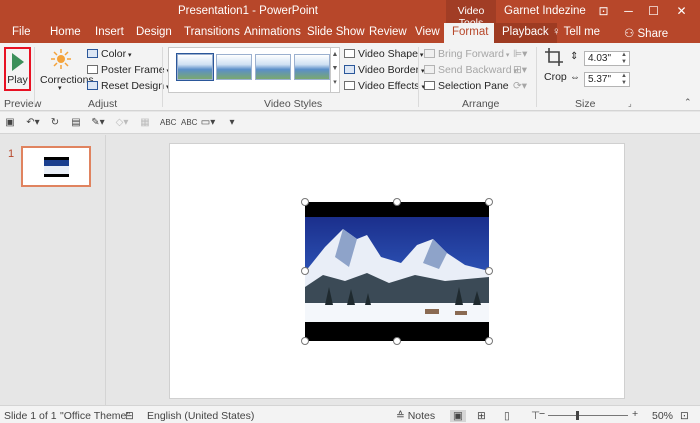  Describe the element at coordinates (662, 416) in the screenshot. I see `zoom-level: 50%` at that location.